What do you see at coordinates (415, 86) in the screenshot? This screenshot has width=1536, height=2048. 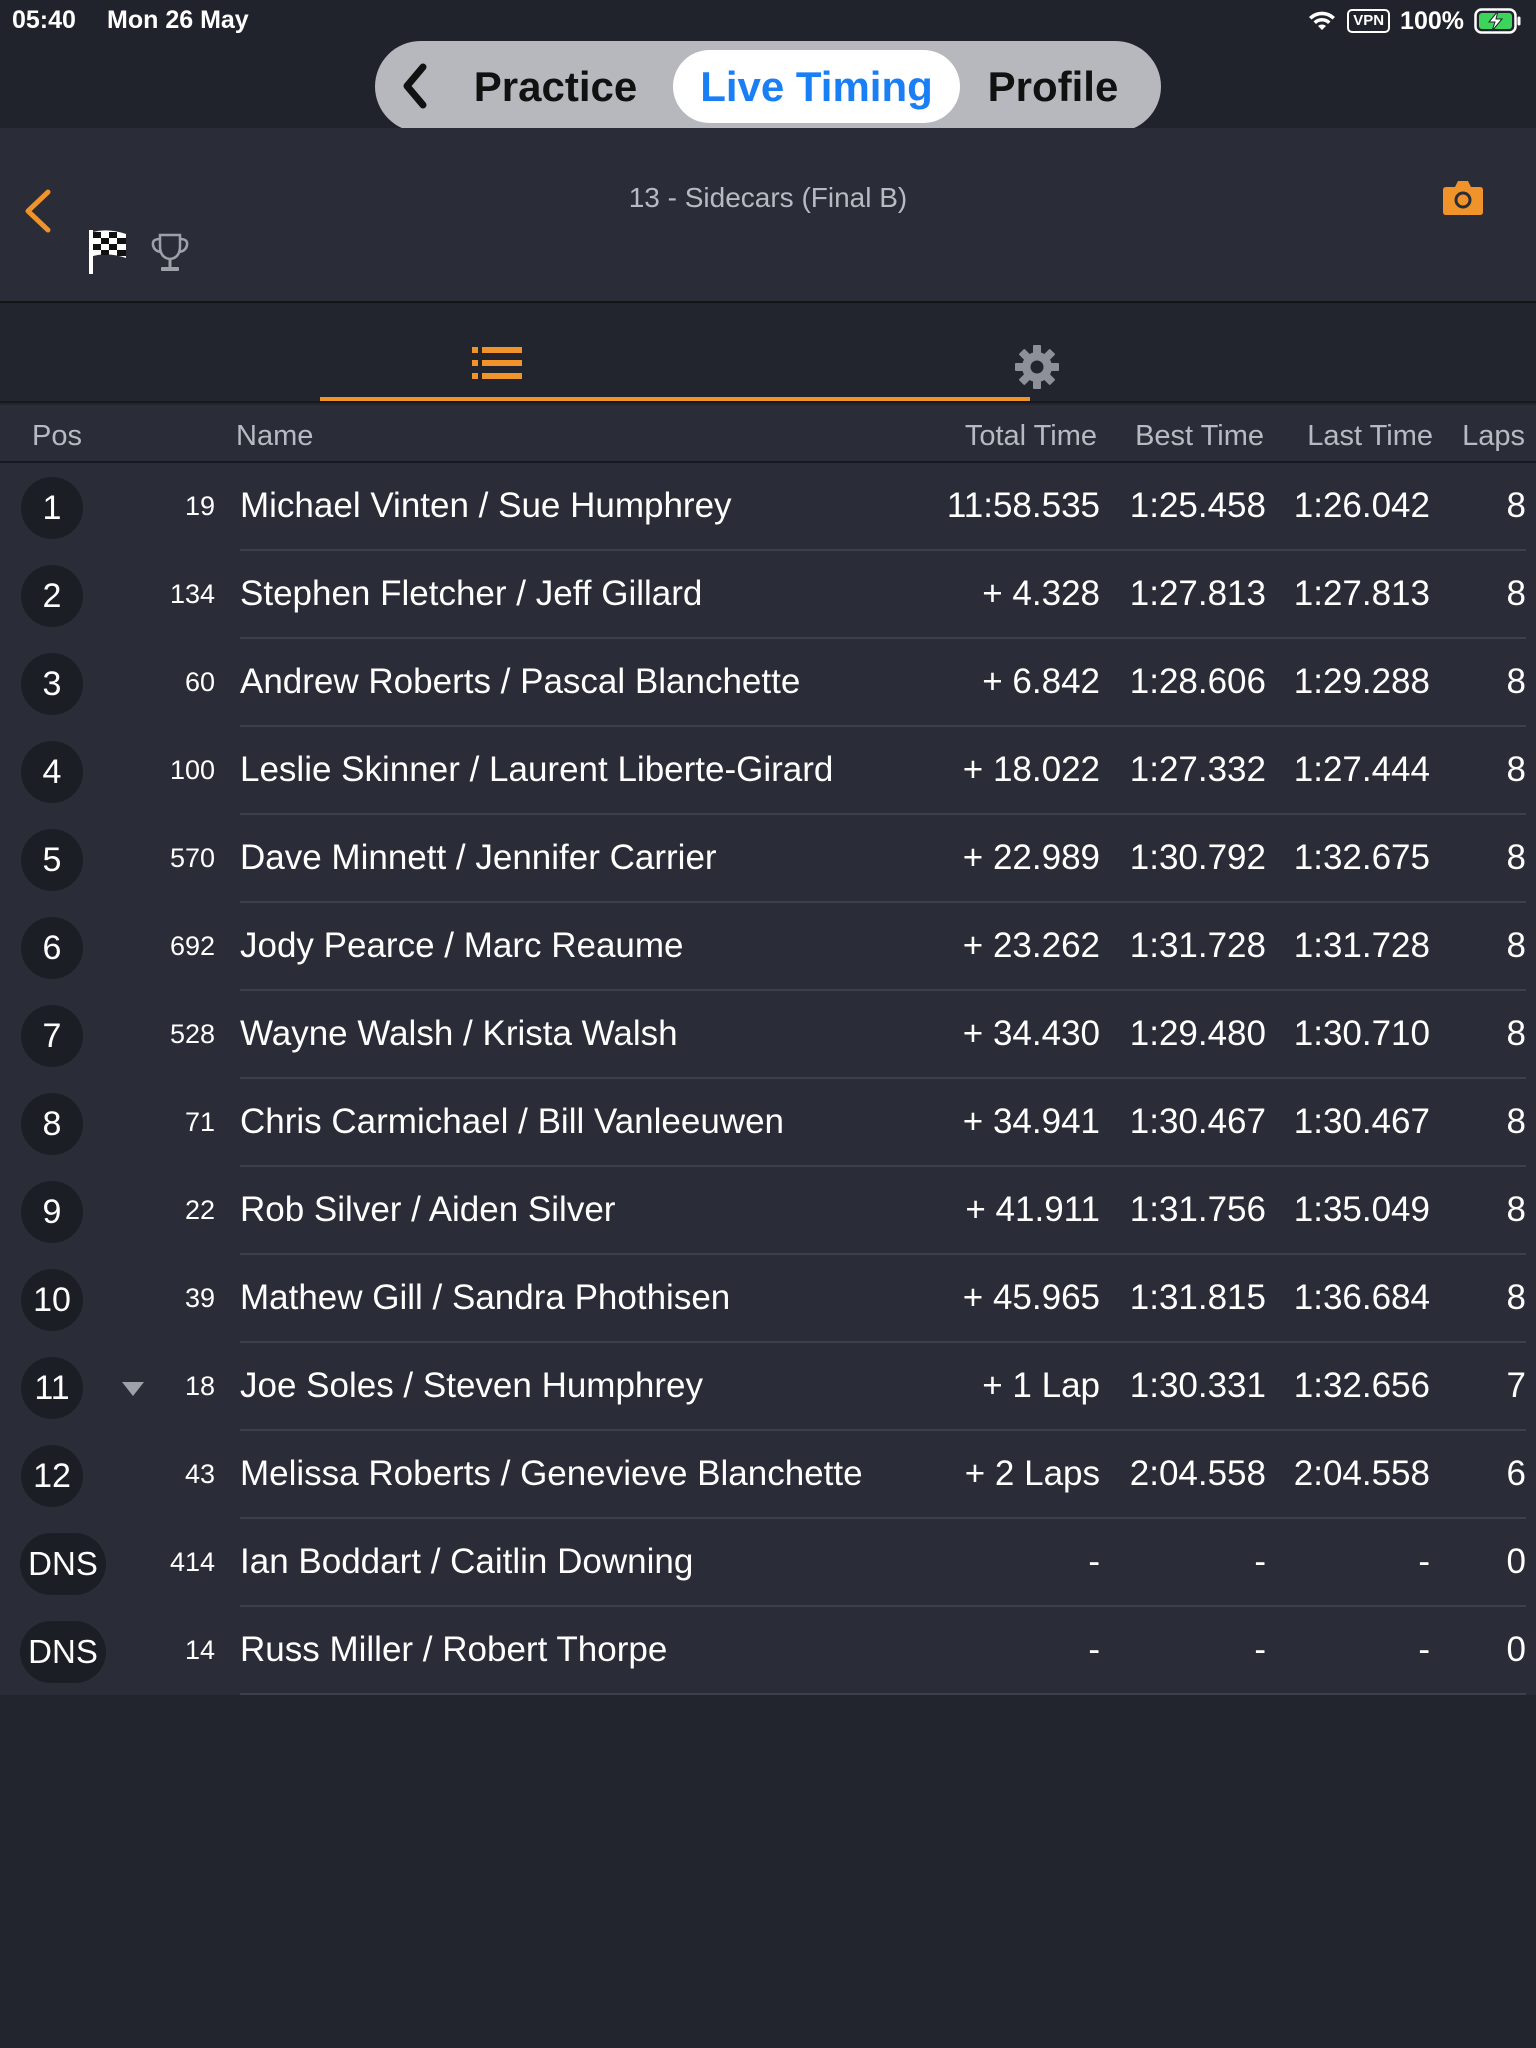 I see `nav-back-icon` at bounding box center [415, 86].